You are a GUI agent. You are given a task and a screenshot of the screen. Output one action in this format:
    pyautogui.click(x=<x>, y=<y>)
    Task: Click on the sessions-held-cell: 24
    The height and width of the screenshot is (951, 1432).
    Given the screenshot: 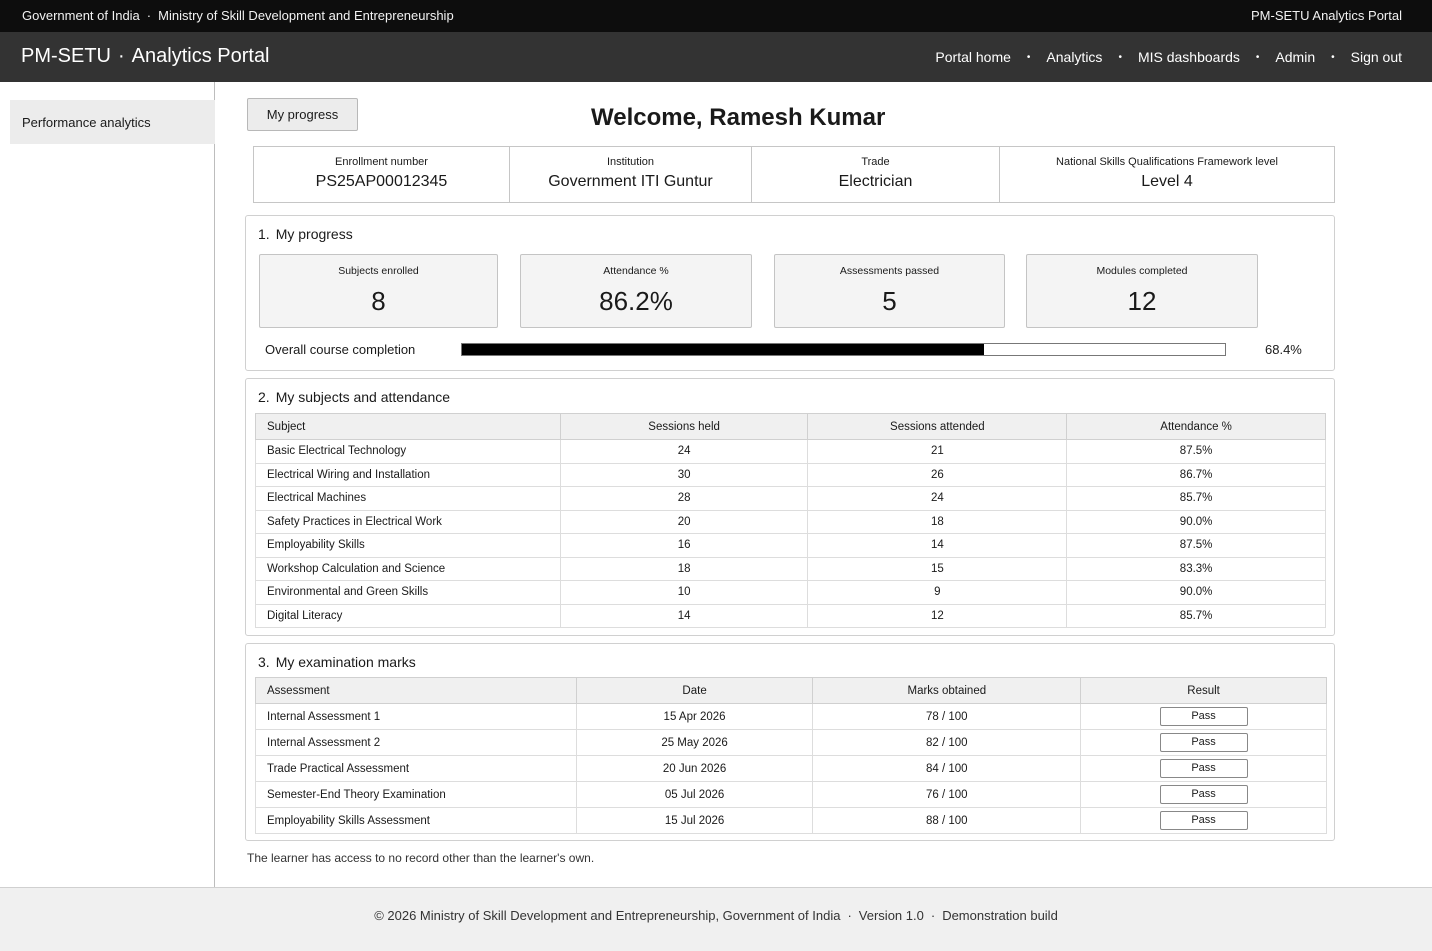 What is the action you would take?
    pyautogui.click(x=684, y=451)
    